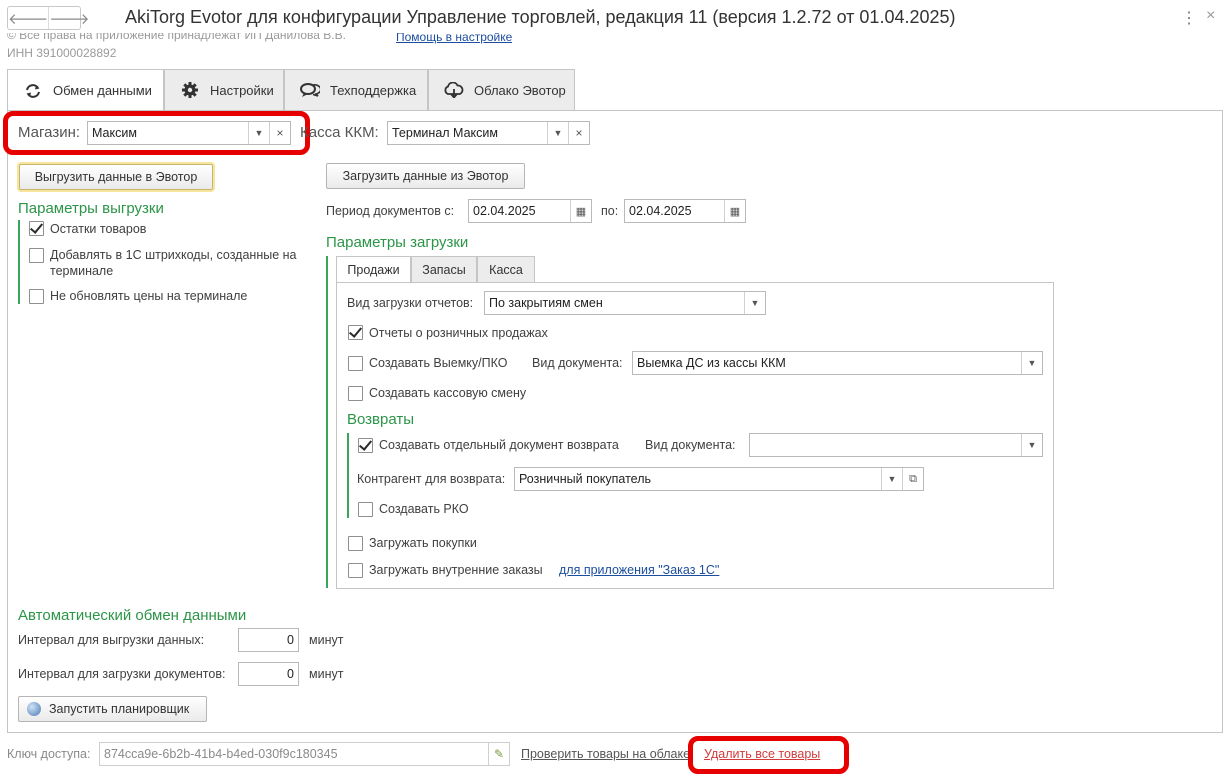 This screenshot has height=778, width=1230. Describe the element at coordinates (119, 709) in the screenshot. I see `start-scheduler-label: Запустить планировщик` at that location.